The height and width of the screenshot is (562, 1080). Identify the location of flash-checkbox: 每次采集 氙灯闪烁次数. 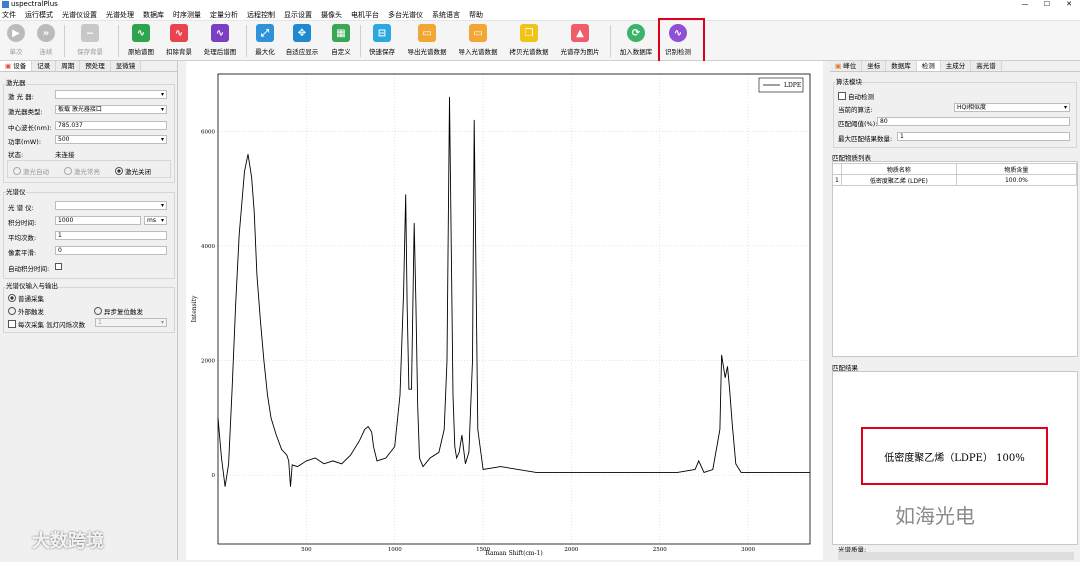
(46, 324).